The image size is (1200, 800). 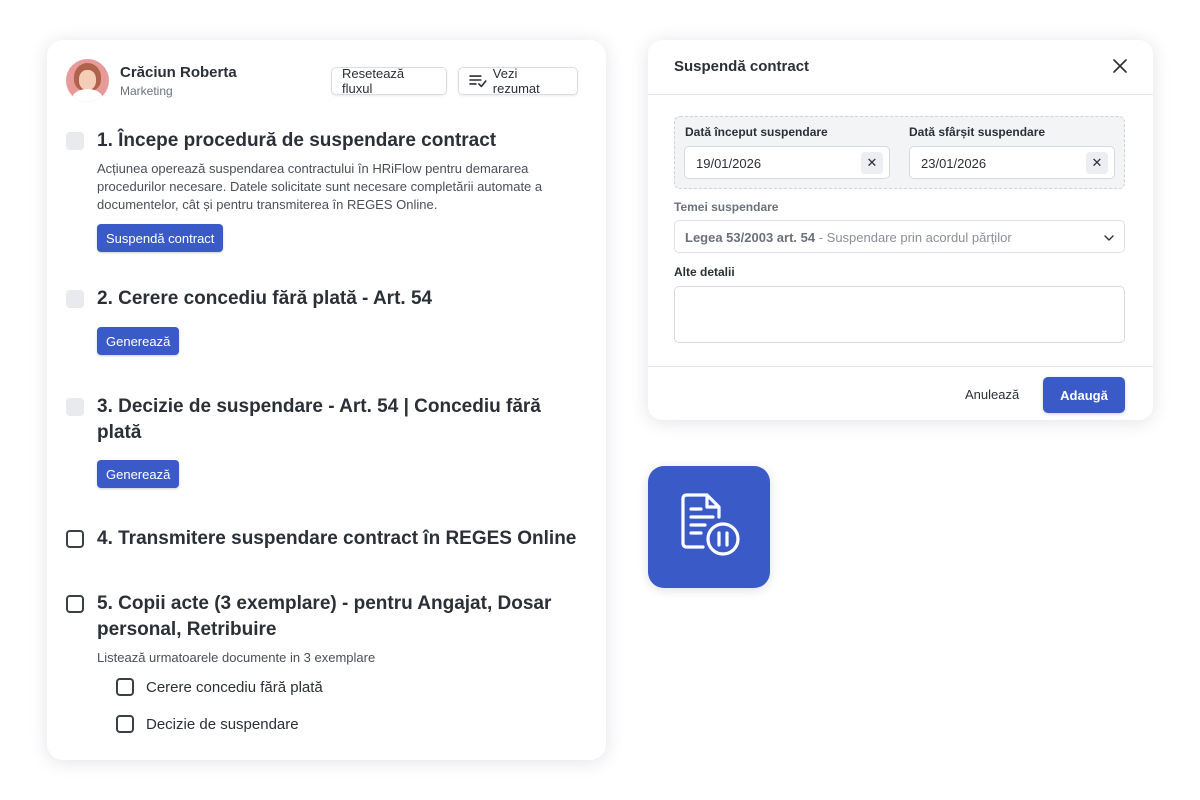 What do you see at coordinates (389, 81) in the screenshot?
I see `reset-flow-button: Resetează fluxul` at bounding box center [389, 81].